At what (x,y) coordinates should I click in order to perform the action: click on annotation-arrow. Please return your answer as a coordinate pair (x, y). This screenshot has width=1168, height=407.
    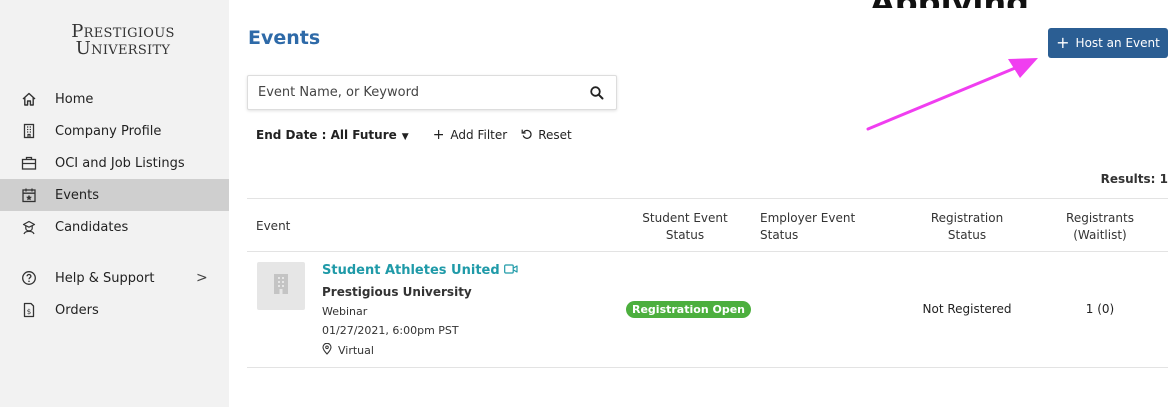
    Looking at the image, I should click on (952, 94).